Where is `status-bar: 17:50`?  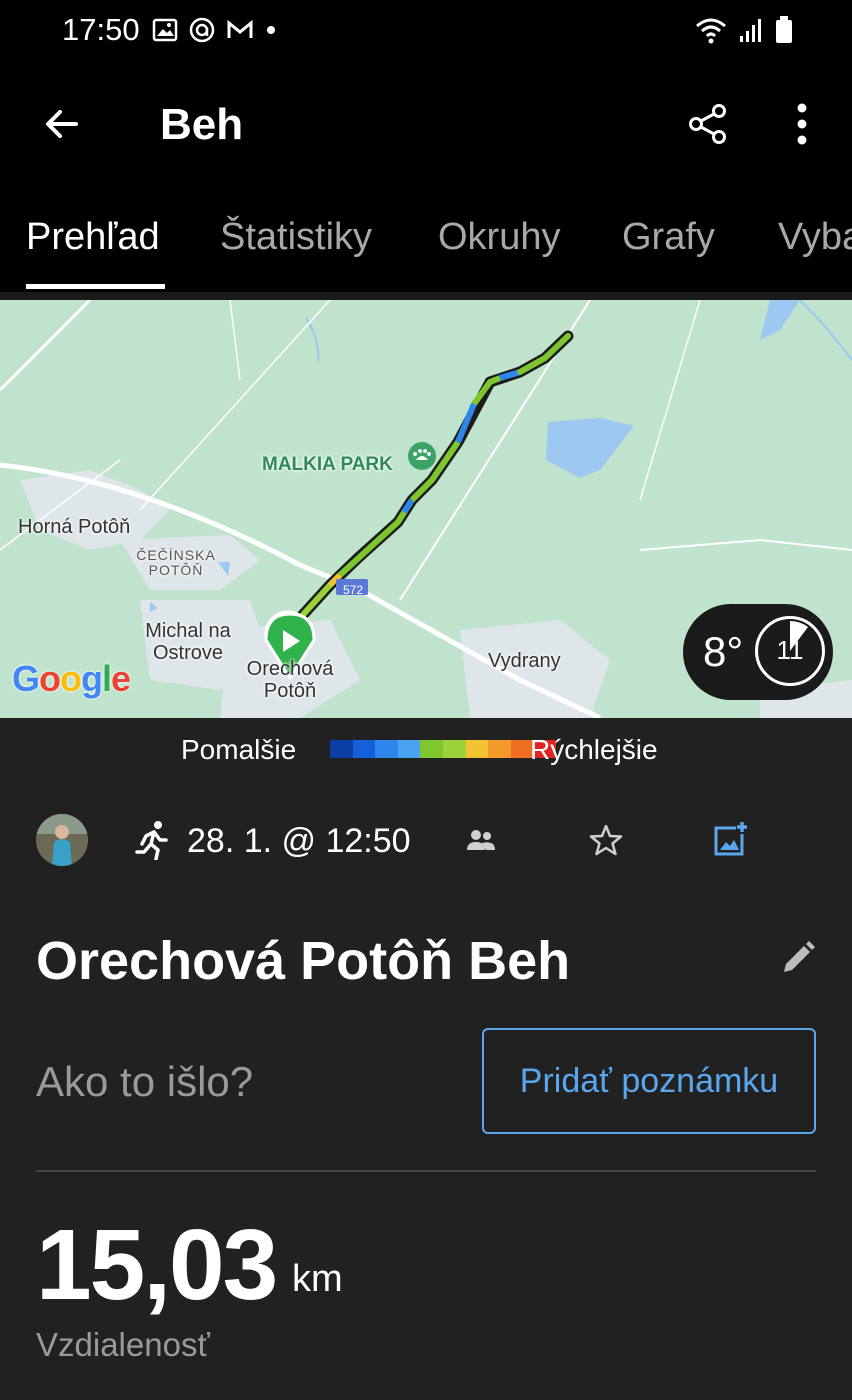
status-bar: 17:50 is located at coordinates (426, 31).